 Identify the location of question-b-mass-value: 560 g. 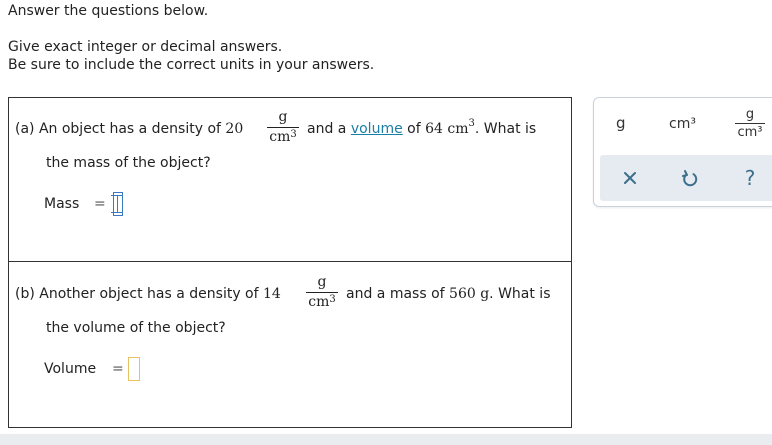
(469, 294).